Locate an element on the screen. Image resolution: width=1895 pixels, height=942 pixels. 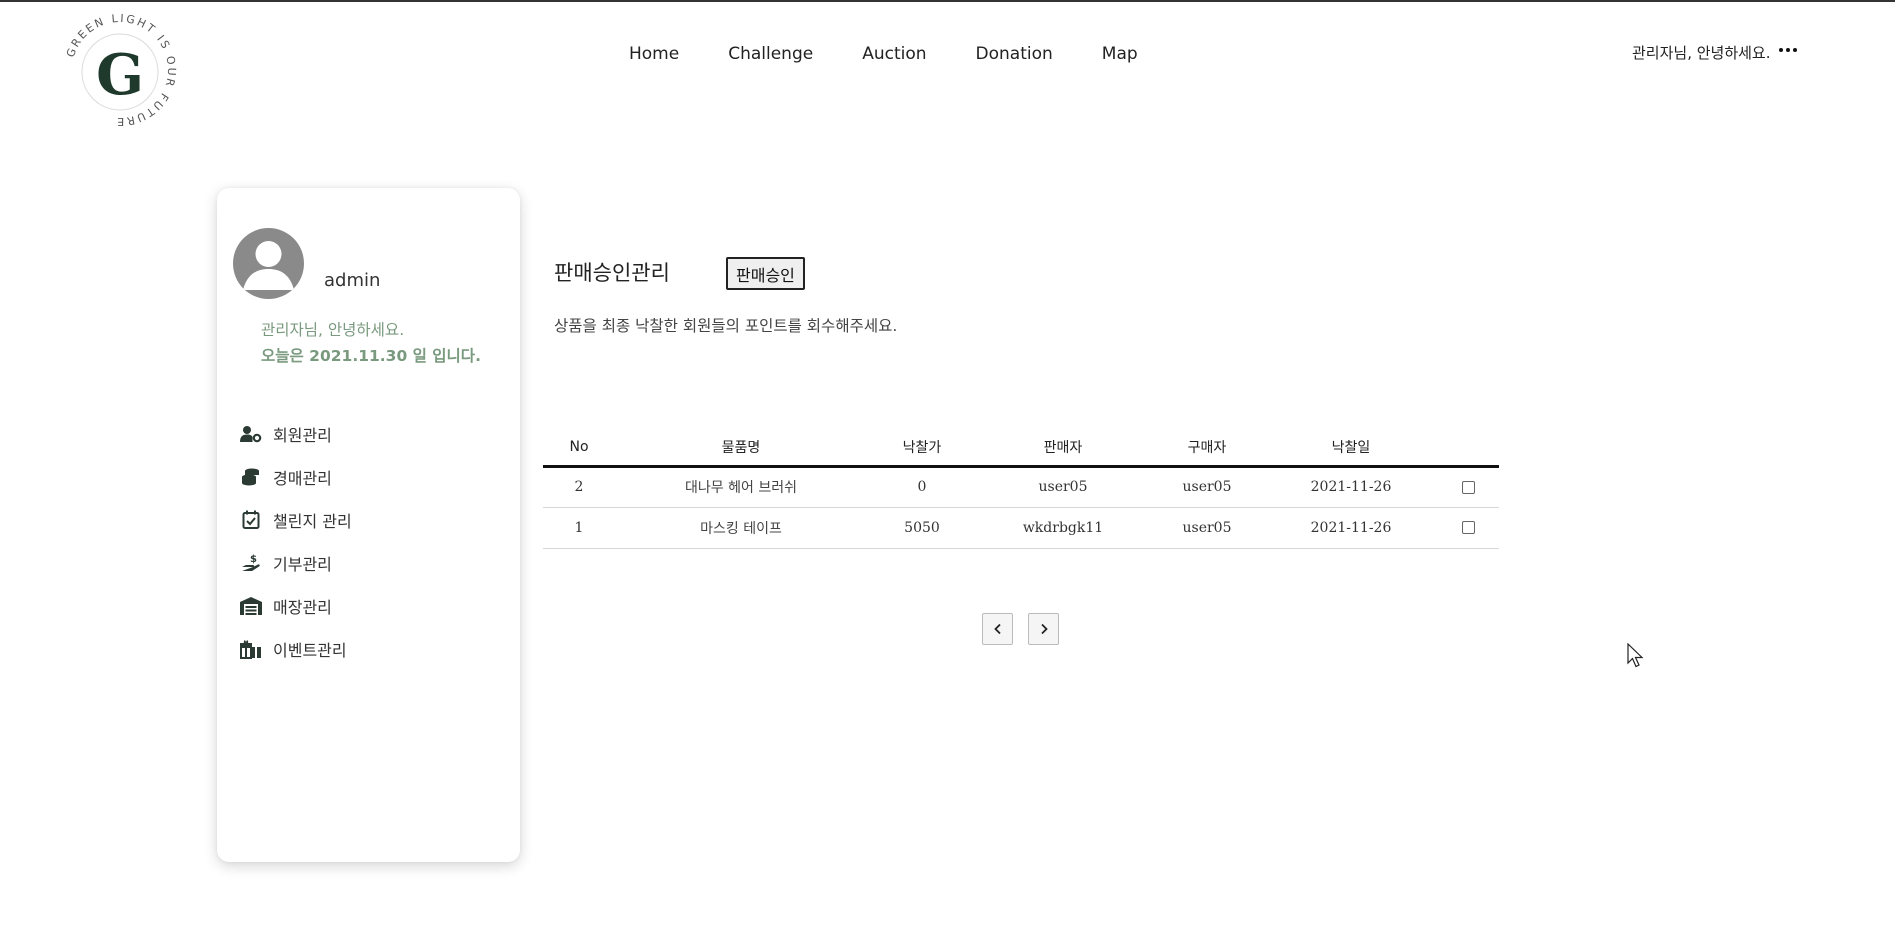
cell-item-name: 마스킹 테이프 is located at coordinates (741, 528).